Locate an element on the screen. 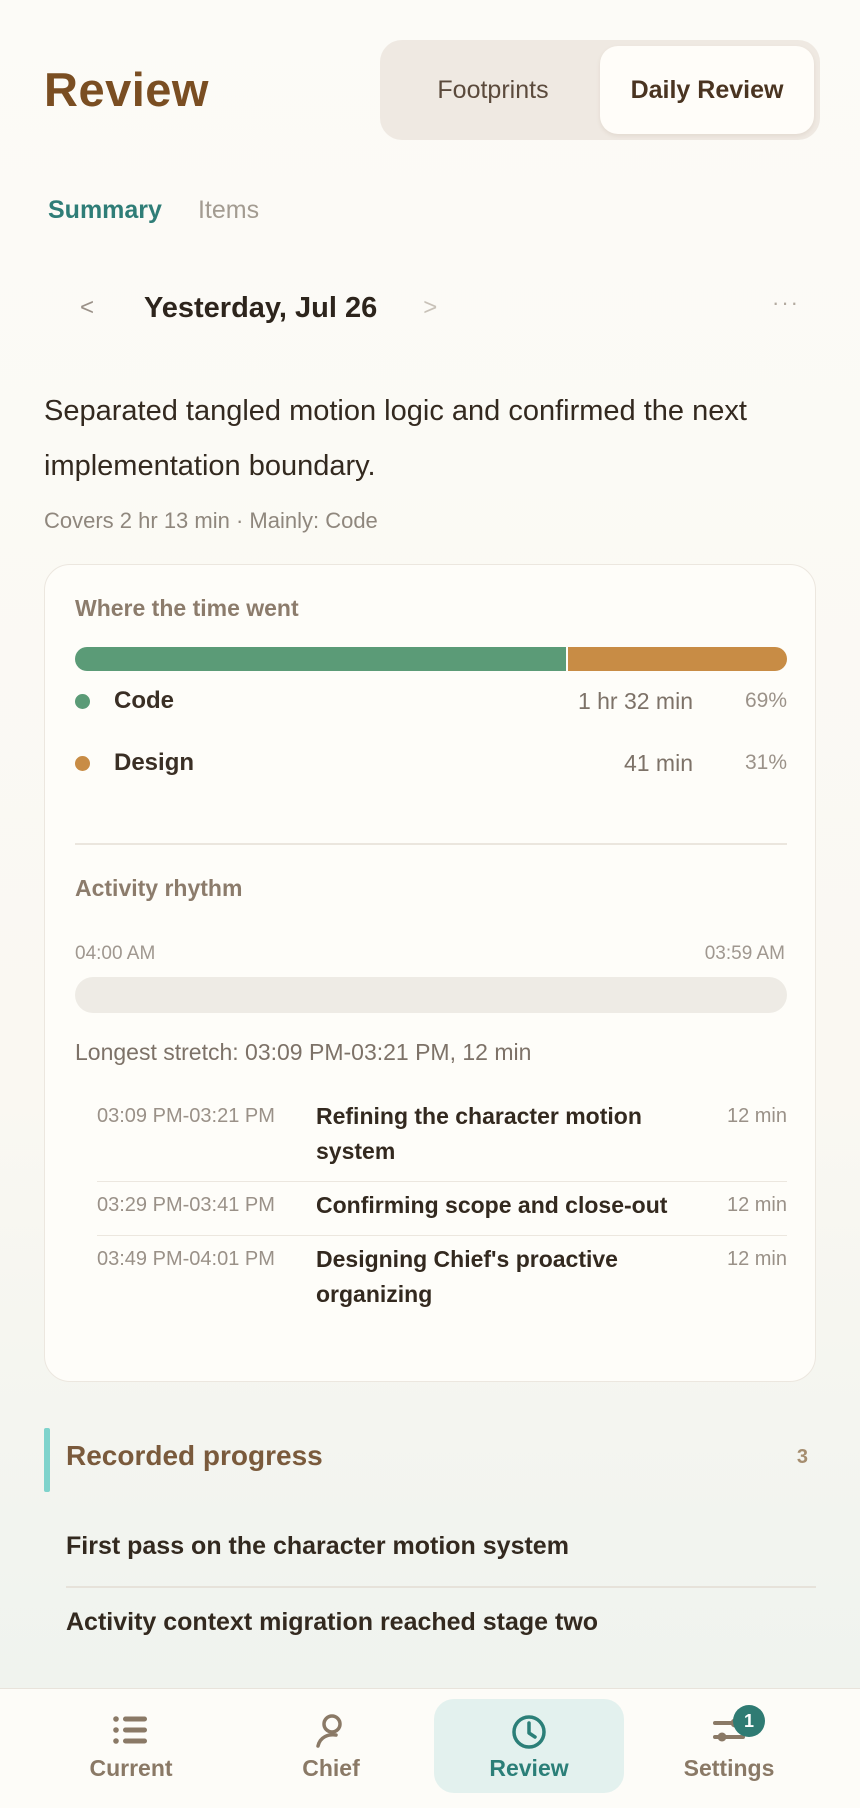  time-distribution-bar is located at coordinates (431, 659).